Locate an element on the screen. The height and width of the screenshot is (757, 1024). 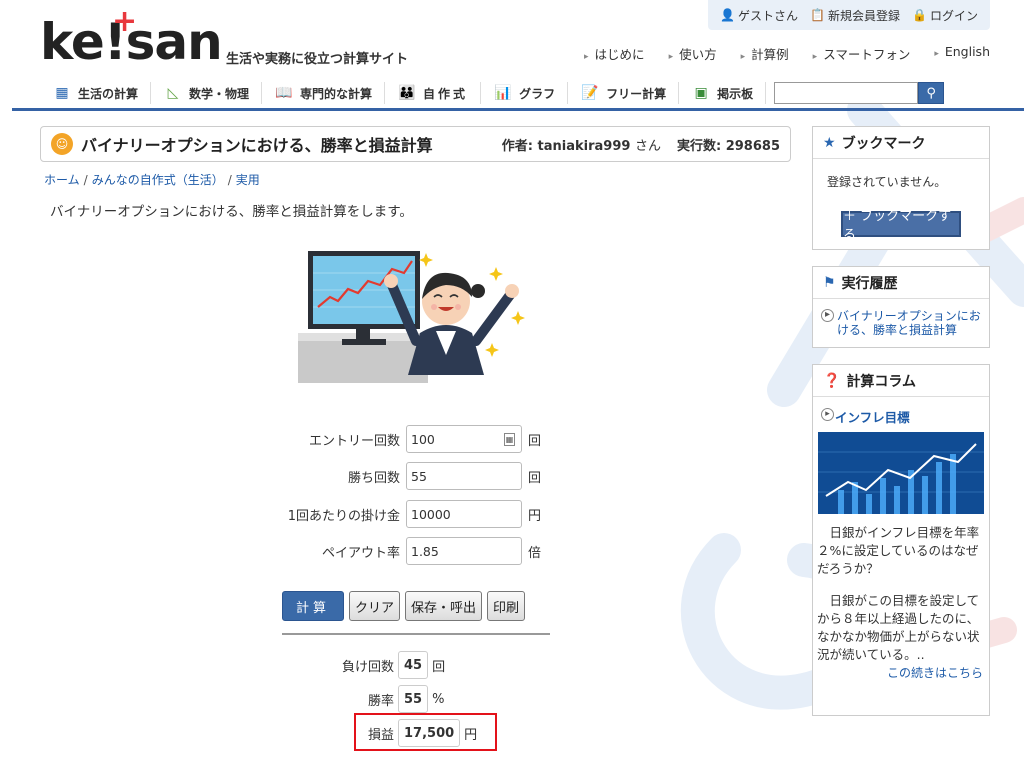
field-label: ペイアウト率 is located at coordinates (360, 553).